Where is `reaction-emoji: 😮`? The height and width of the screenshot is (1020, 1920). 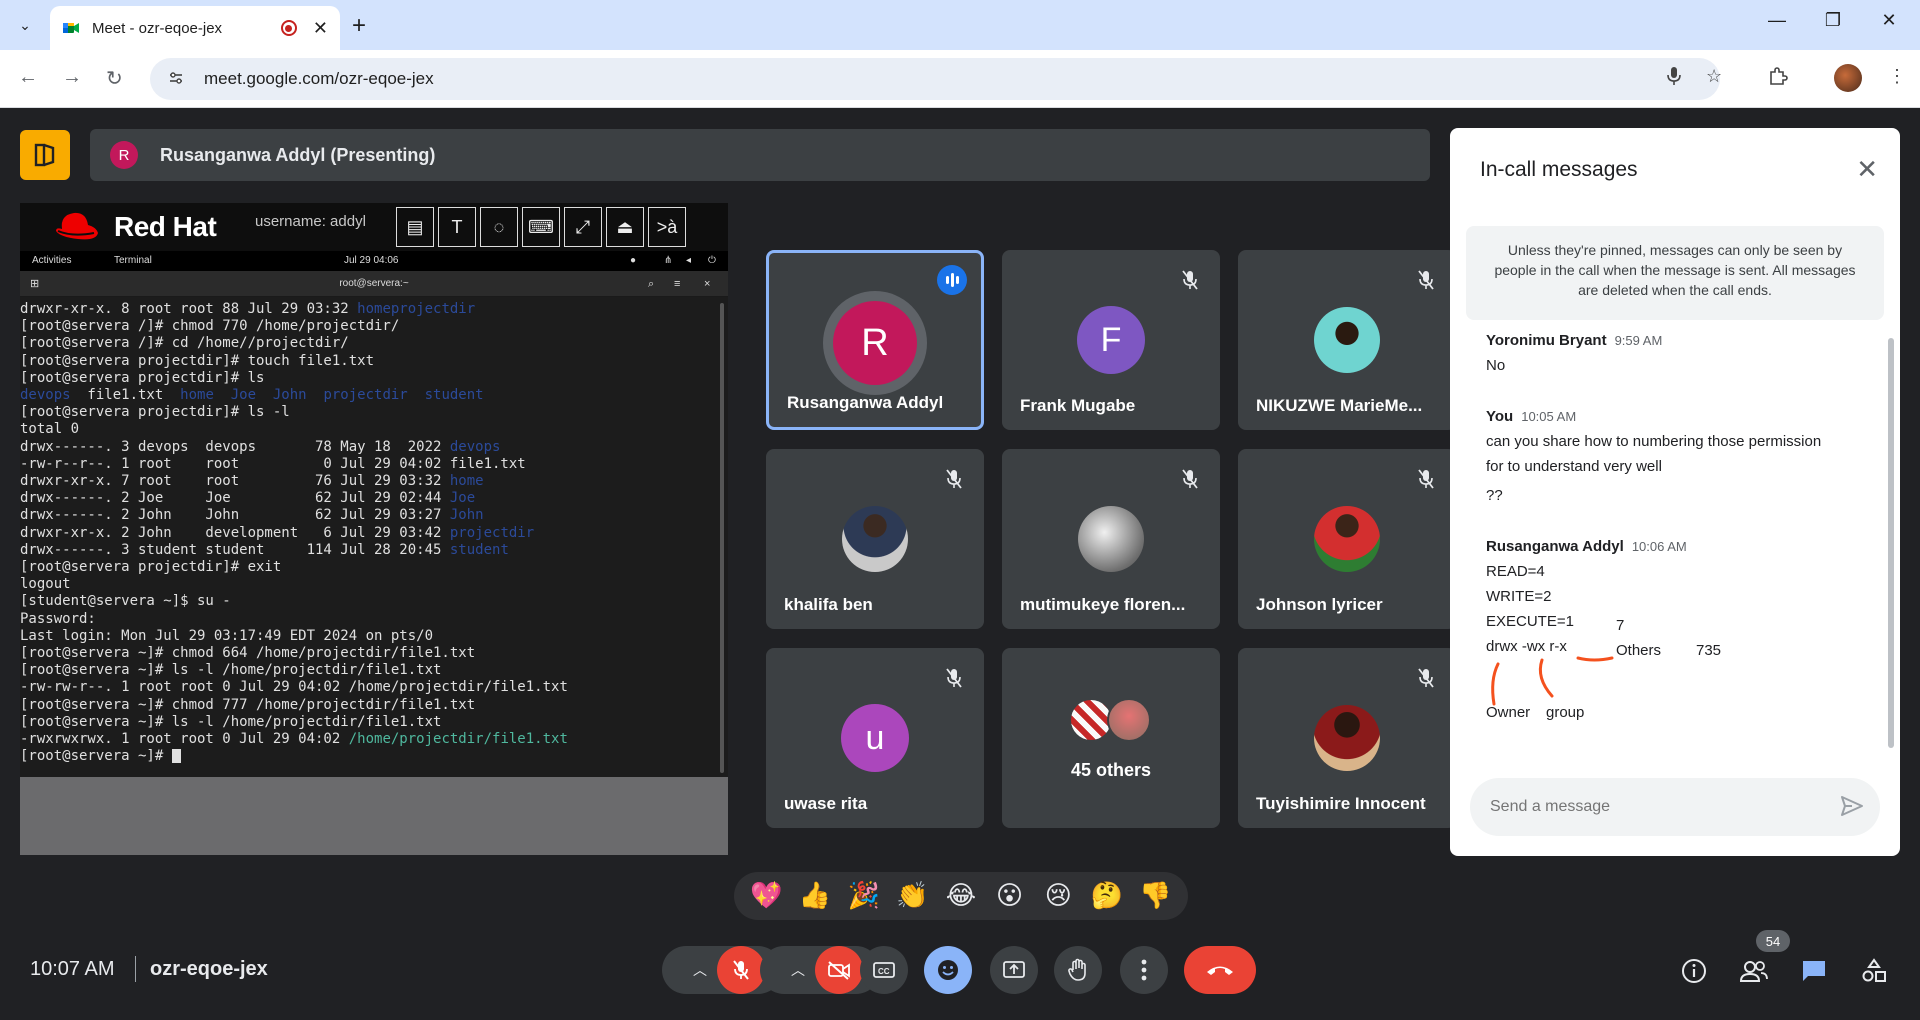
reaction-emoji: 😮 is located at coordinates (1010, 896).